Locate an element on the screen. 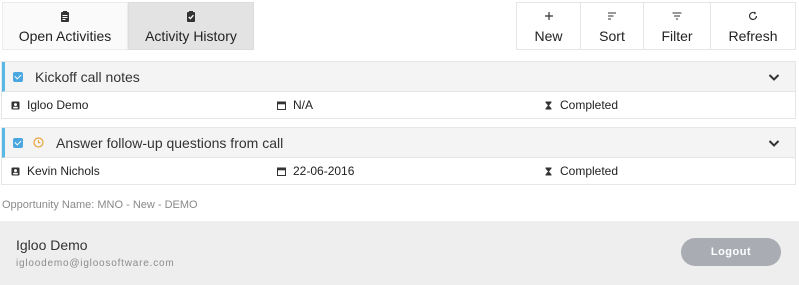 This screenshot has width=799, height=285. logout-button: Logout is located at coordinates (731, 252).